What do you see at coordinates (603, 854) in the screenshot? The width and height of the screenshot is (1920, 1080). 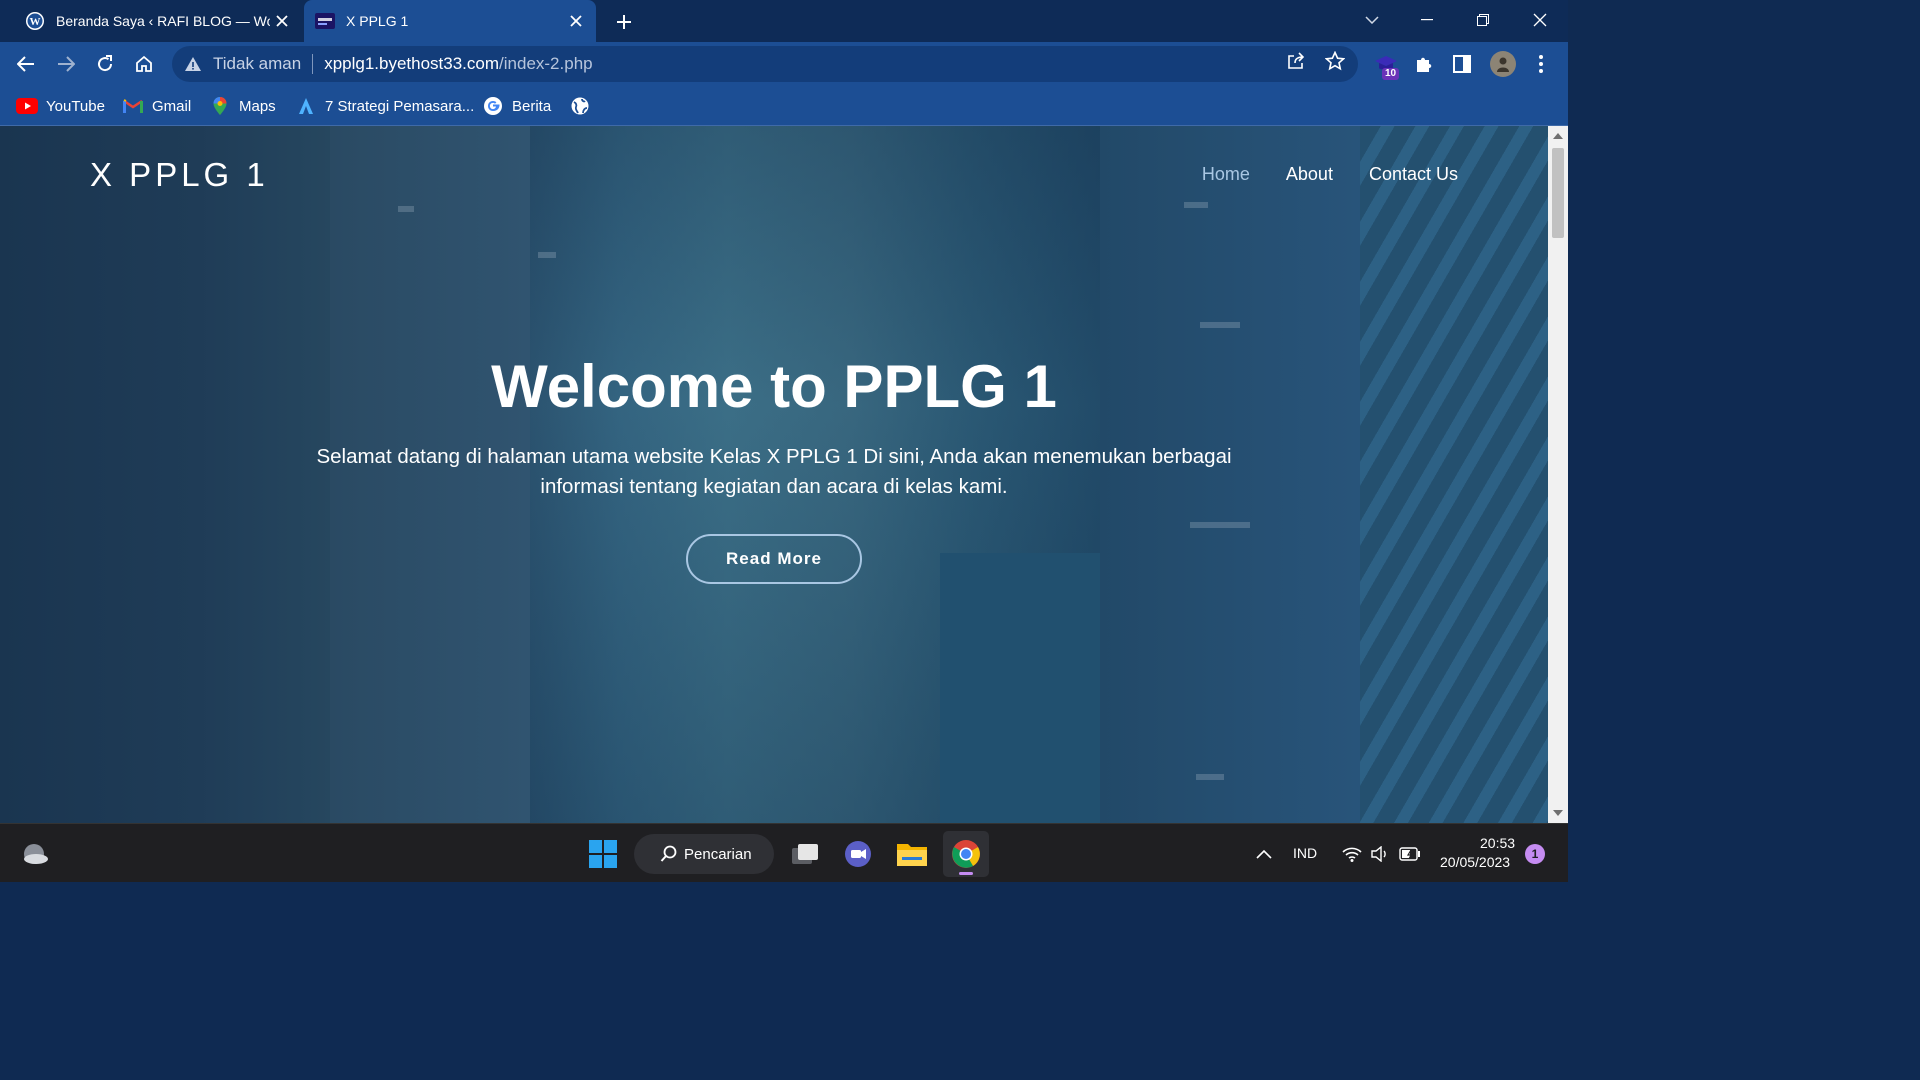 I see `start-icon` at bounding box center [603, 854].